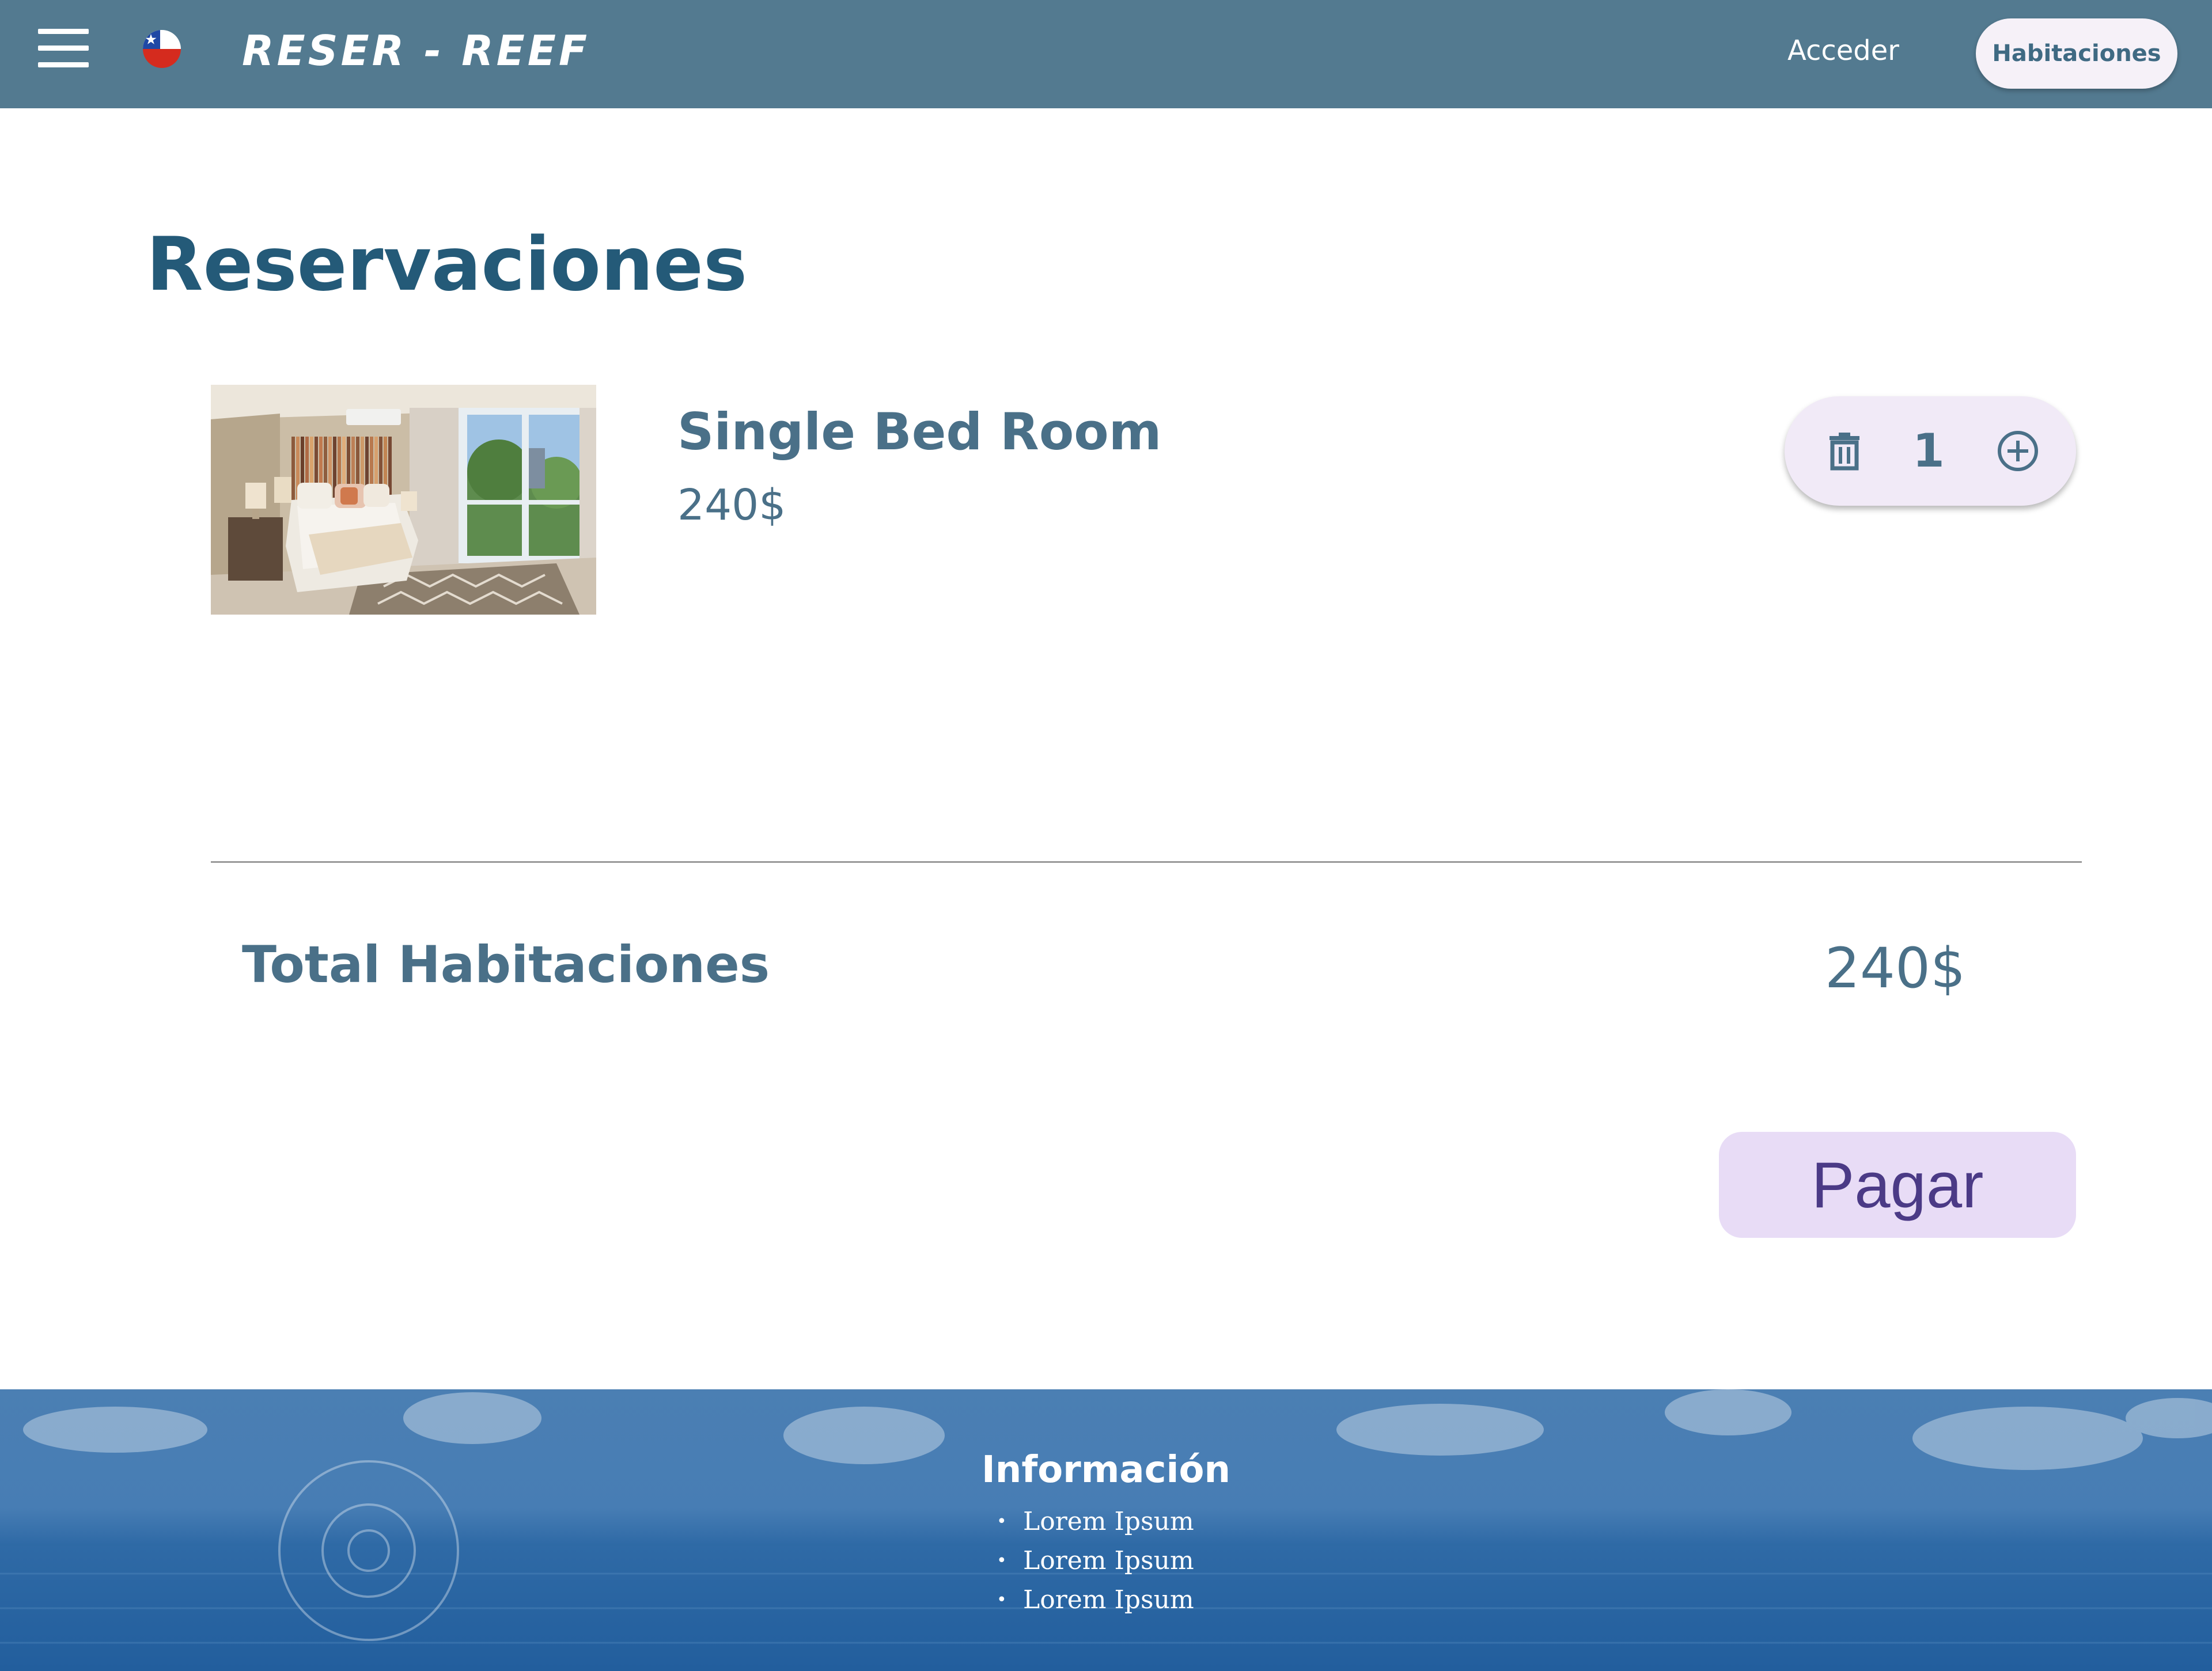  What do you see at coordinates (2018, 451) in the screenshot?
I see `plus-circle-icon` at bounding box center [2018, 451].